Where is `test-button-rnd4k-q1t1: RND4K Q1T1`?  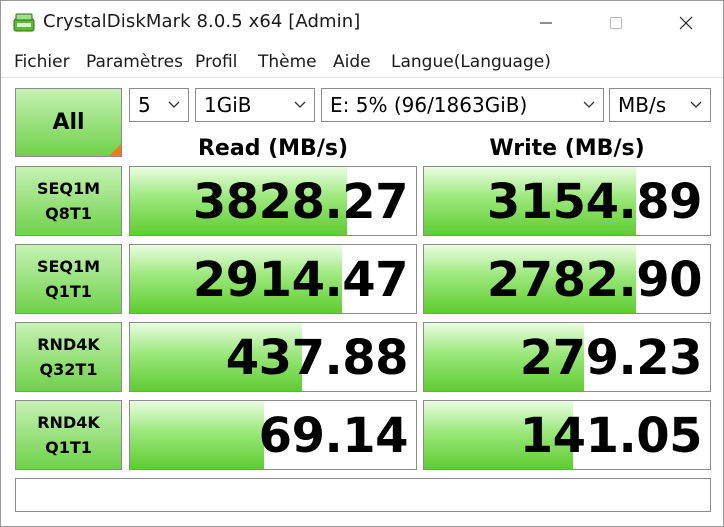 test-button-rnd4k-q1t1: RND4K Q1T1 is located at coordinates (68, 435).